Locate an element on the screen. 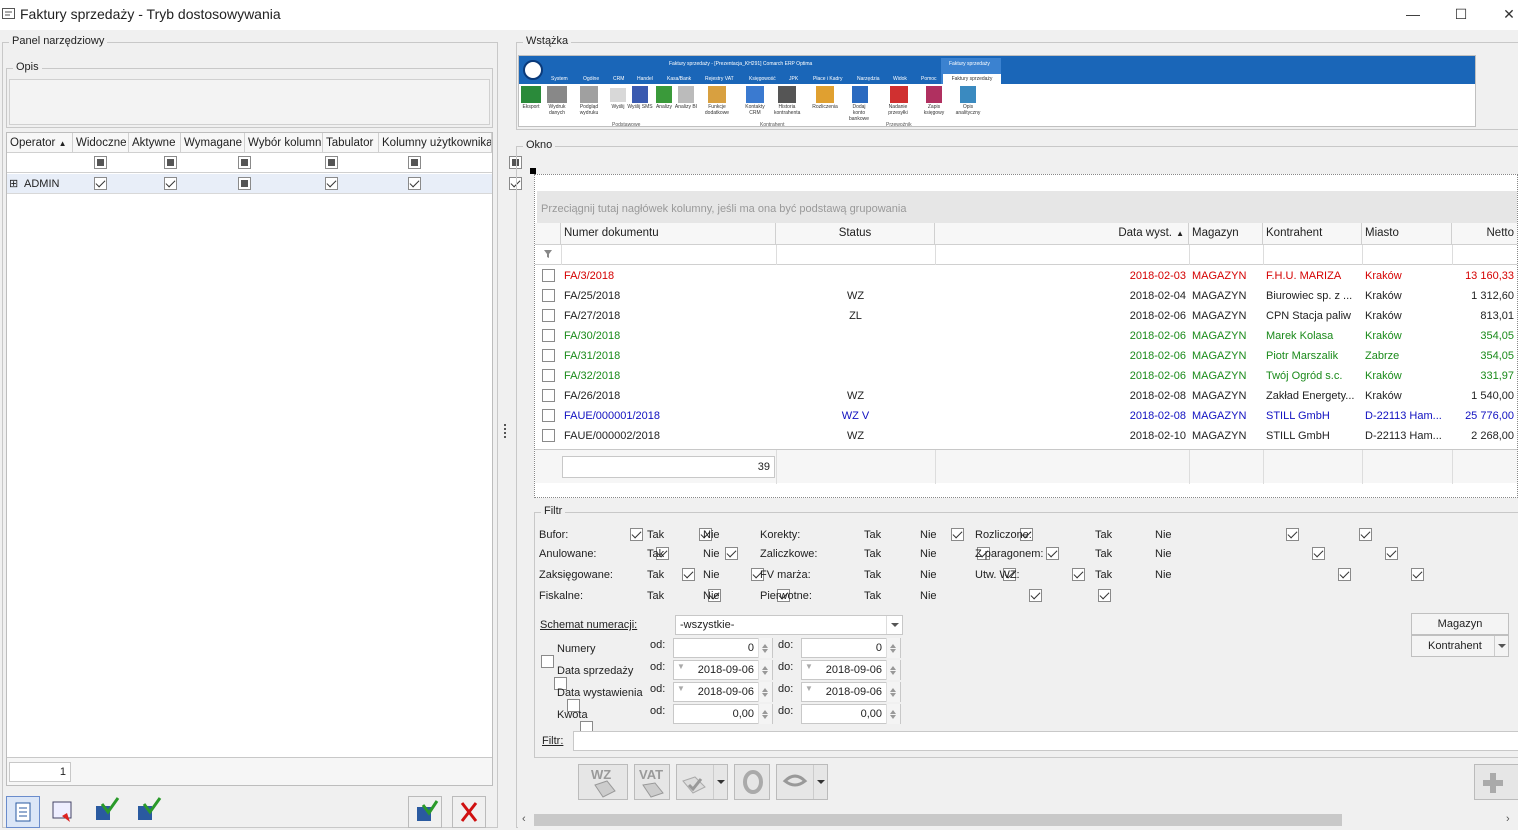 The height and width of the screenshot is (830, 1518). col-numer: Numer dokumentu is located at coordinates (668, 234).